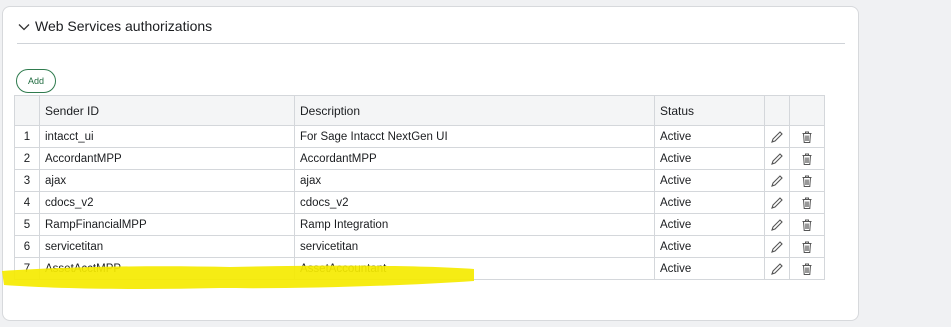 This screenshot has height=327, width=951. What do you see at coordinates (124, 26) in the screenshot?
I see `section-title: Web Services authorizations` at bounding box center [124, 26].